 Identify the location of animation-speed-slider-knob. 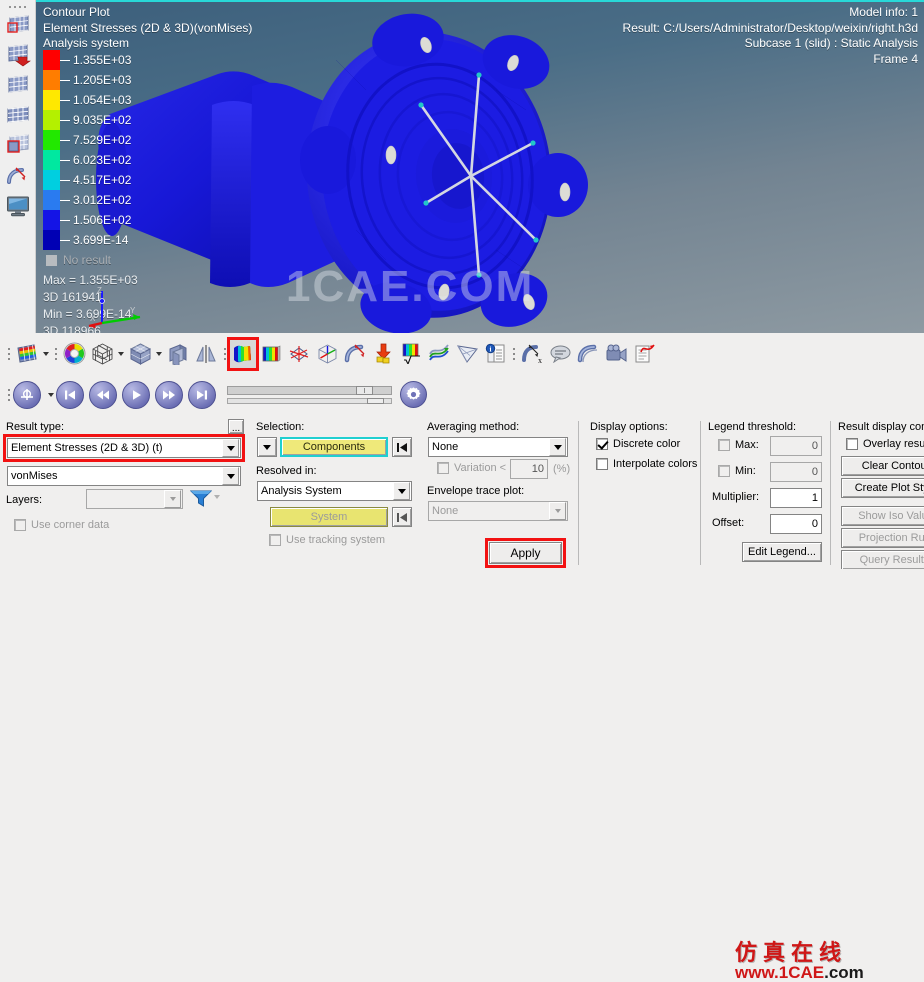
(364, 390).